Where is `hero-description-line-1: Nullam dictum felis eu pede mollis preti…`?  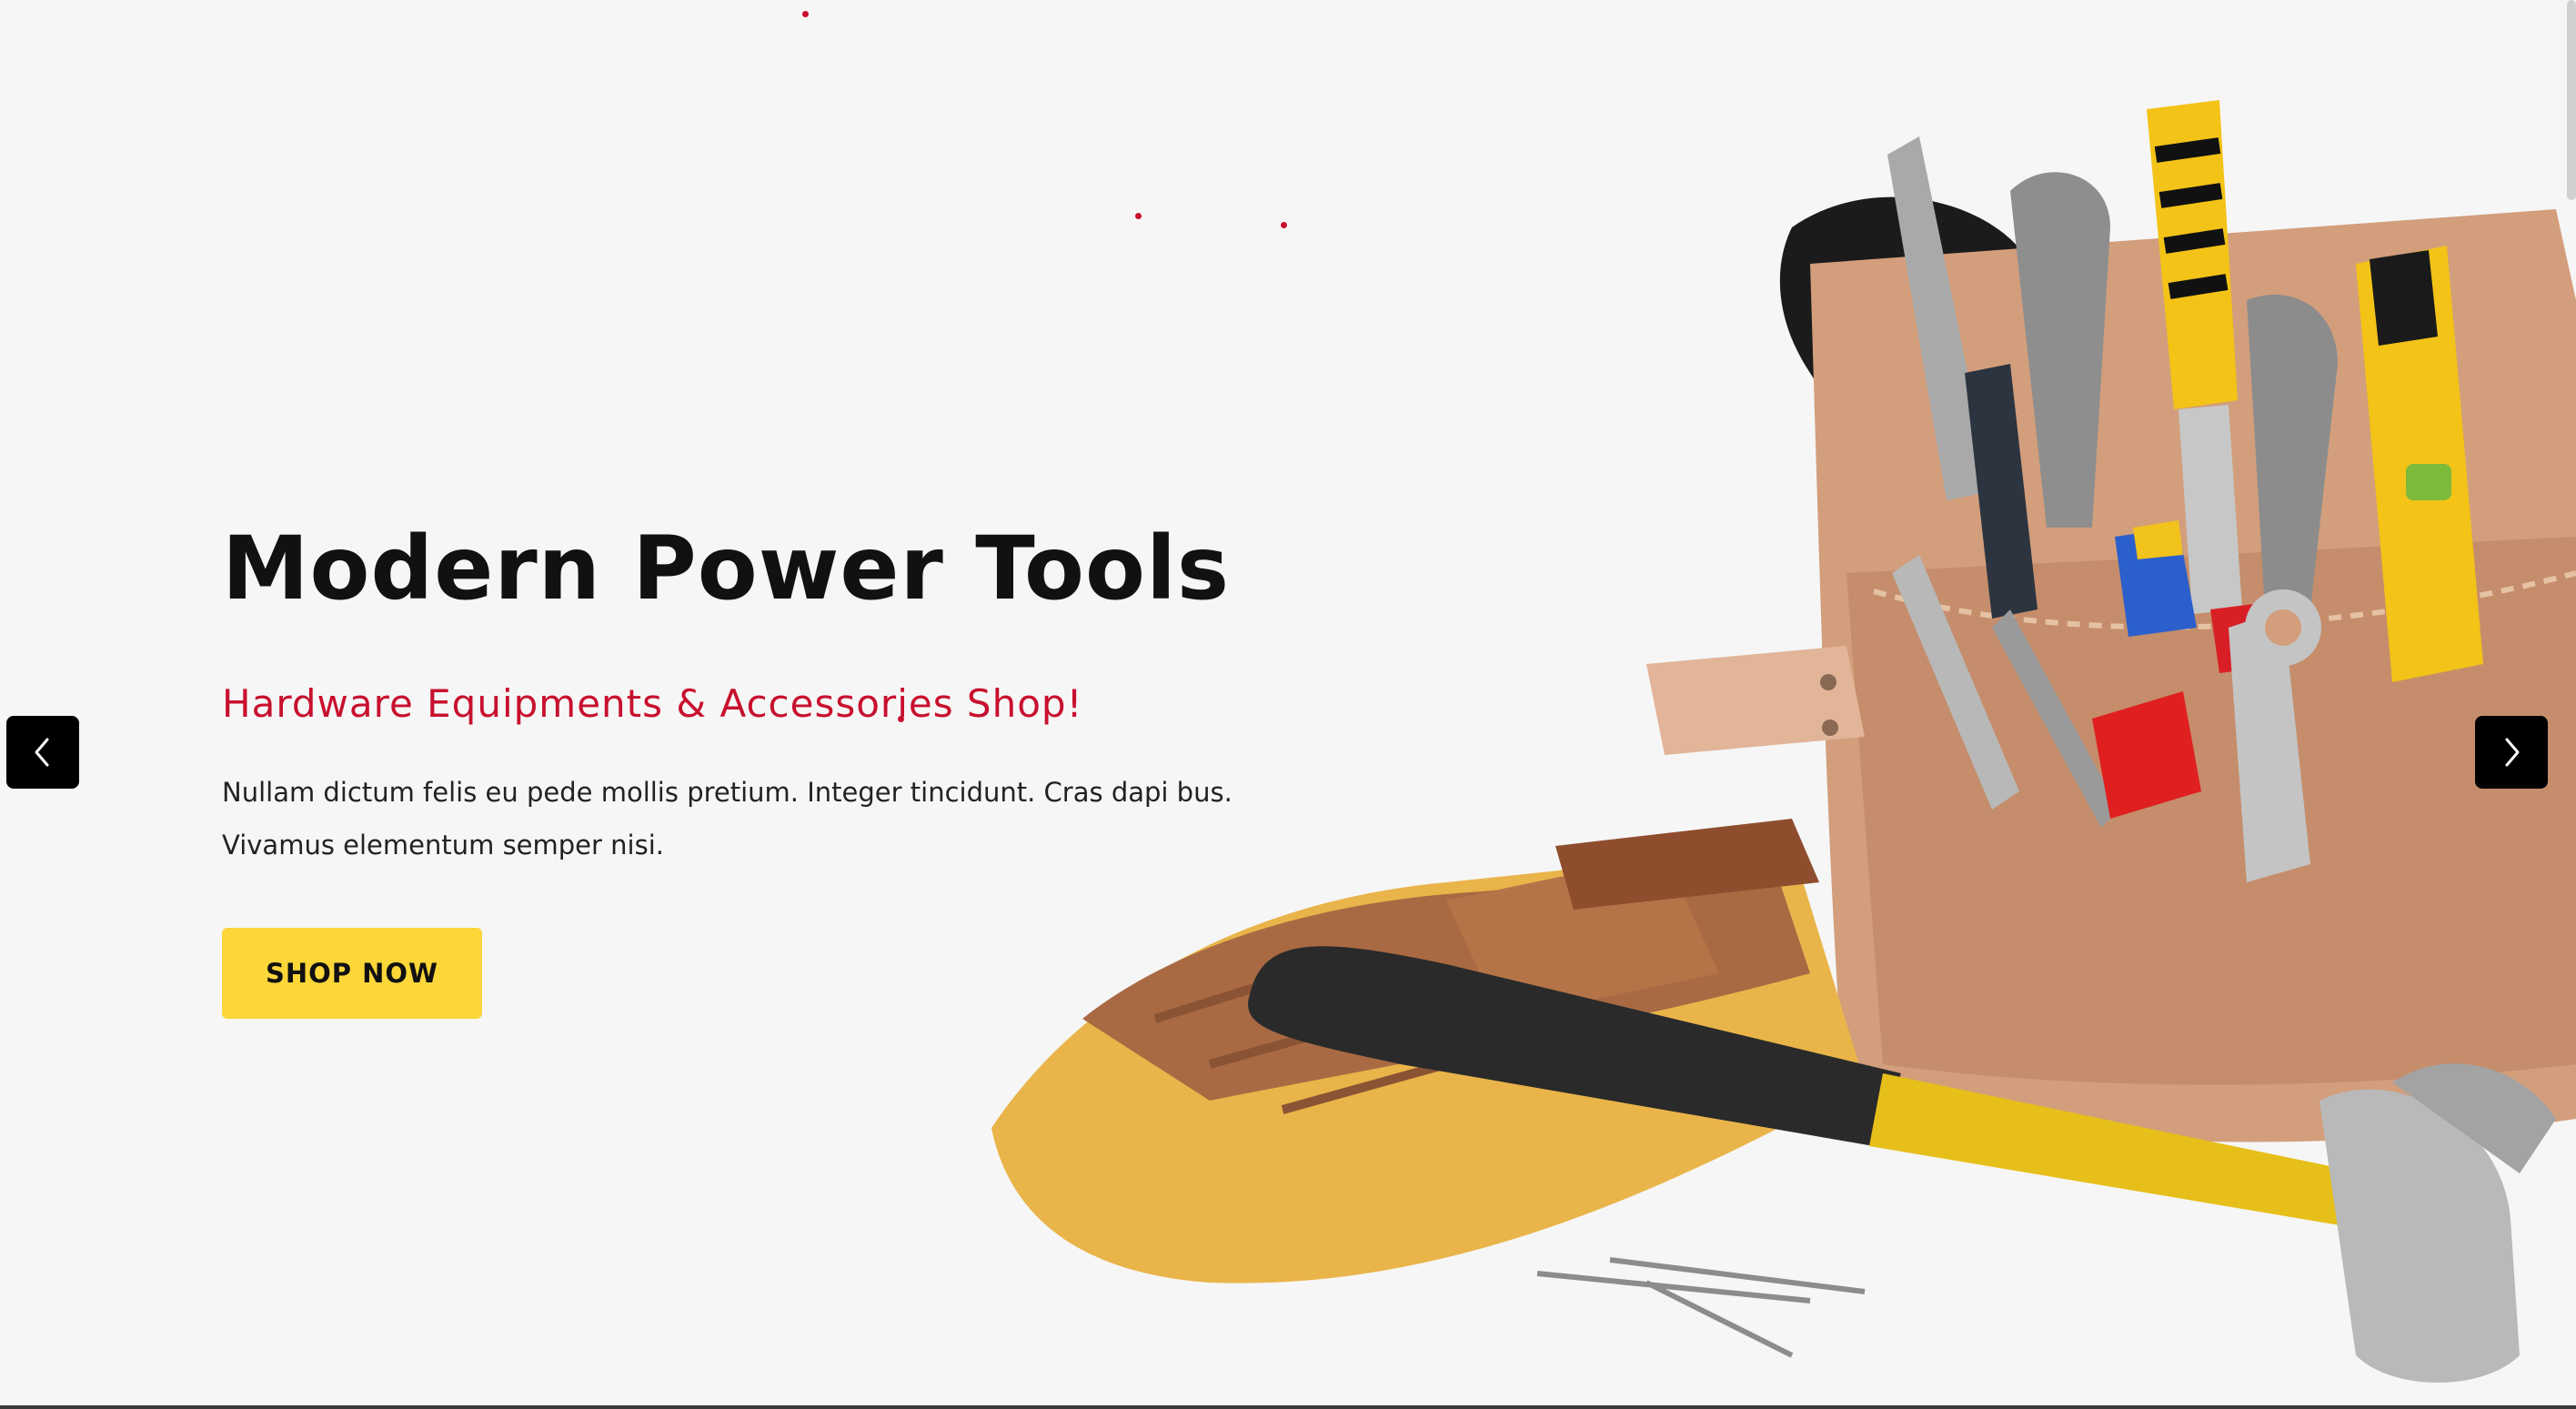 hero-description-line-1: Nullam dictum felis eu pede mollis preti… is located at coordinates (727, 792).